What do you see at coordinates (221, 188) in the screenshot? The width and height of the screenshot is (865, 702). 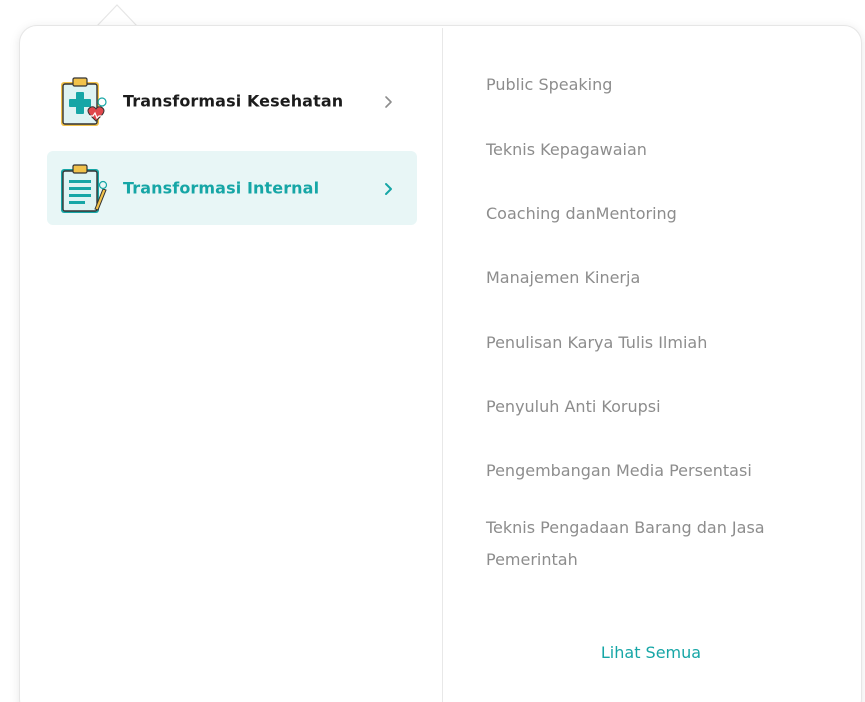 I see `category-label: Transformasi Internal` at bounding box center [221, 188].